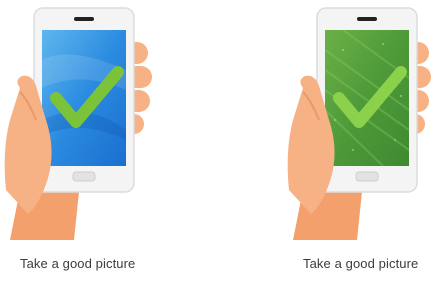 The image size is (431, 302). What do you see at coordinates (361, 263) in the screenshot?
I see `tip-caption-2: Take a good picture` at bounding box center [361, 263].